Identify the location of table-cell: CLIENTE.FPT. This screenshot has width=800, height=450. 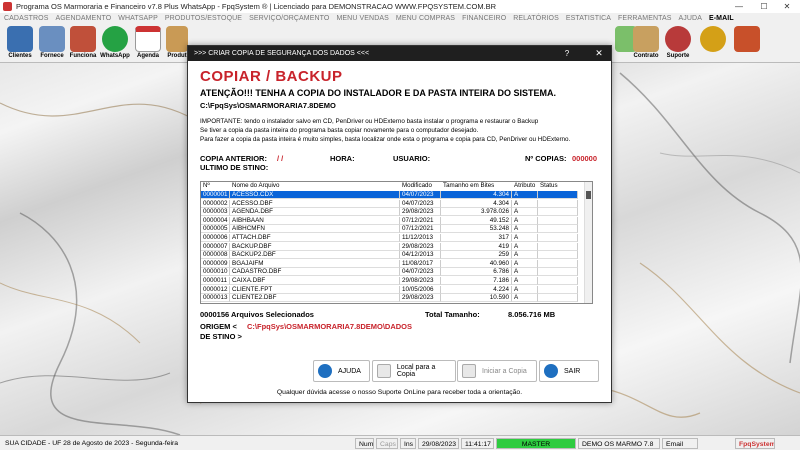
(315, 289).